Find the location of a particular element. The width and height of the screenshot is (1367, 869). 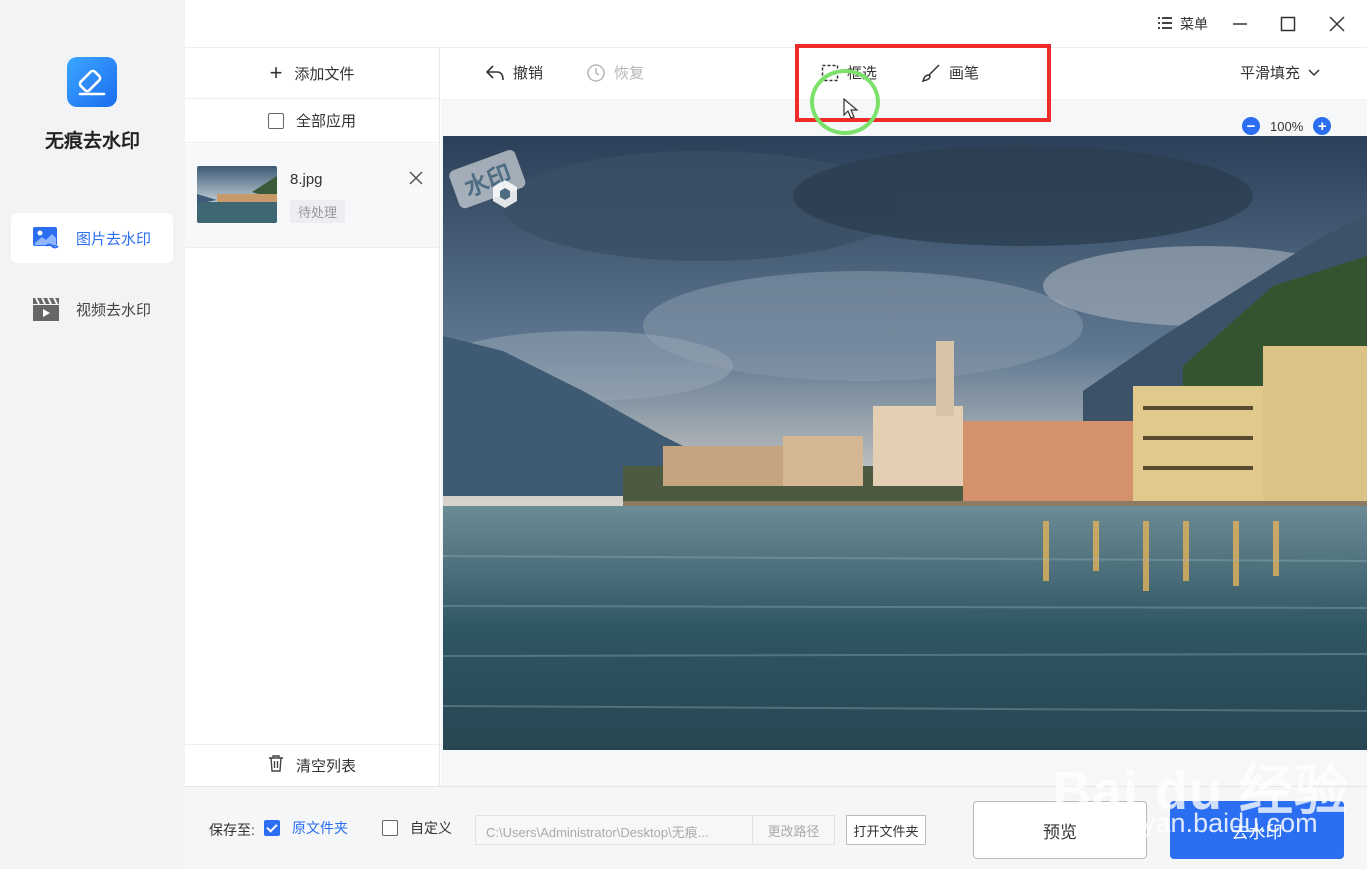

nav-item-label: 图片去水印 is located at coordinates (114, 239).